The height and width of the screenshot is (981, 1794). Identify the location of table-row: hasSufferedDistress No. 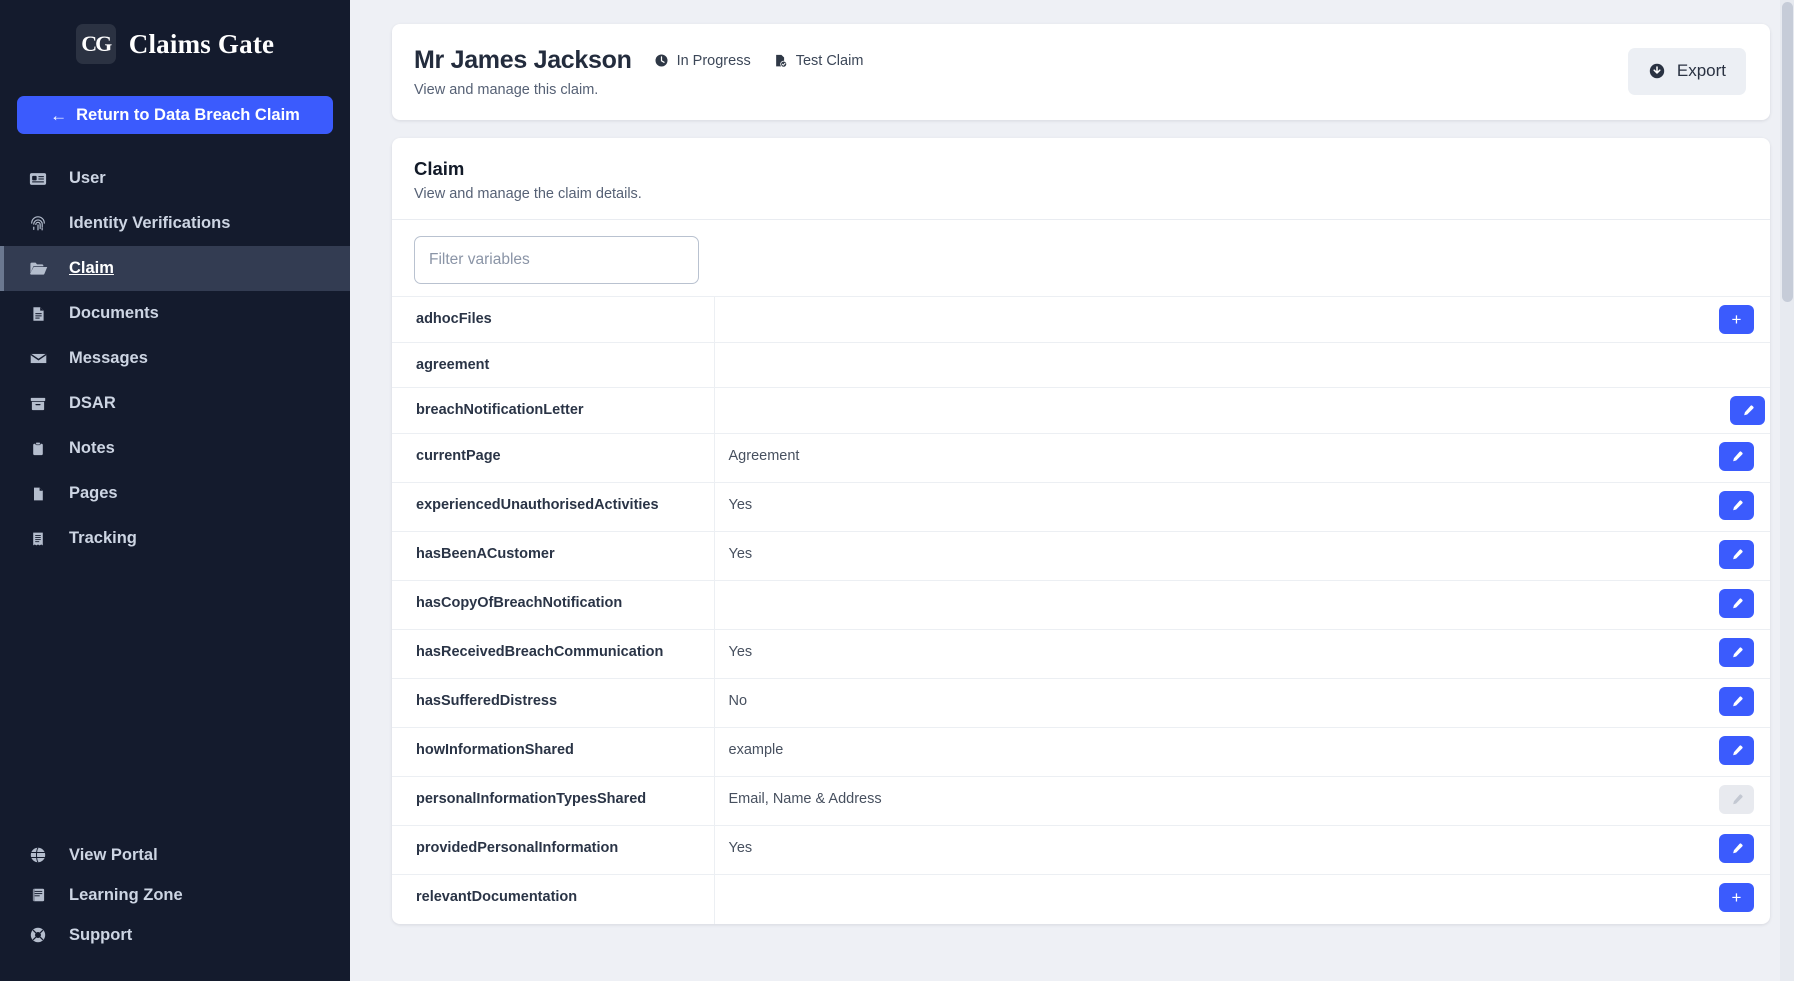
(1081, 703).